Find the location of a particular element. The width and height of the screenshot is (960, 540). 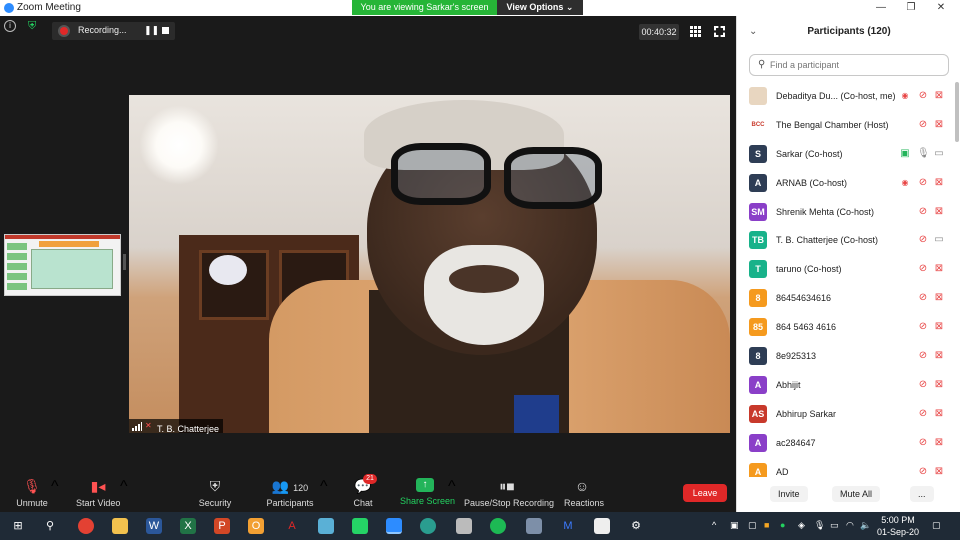

view-options-button: View Options ⌄ is located at coordinates (540, 7).